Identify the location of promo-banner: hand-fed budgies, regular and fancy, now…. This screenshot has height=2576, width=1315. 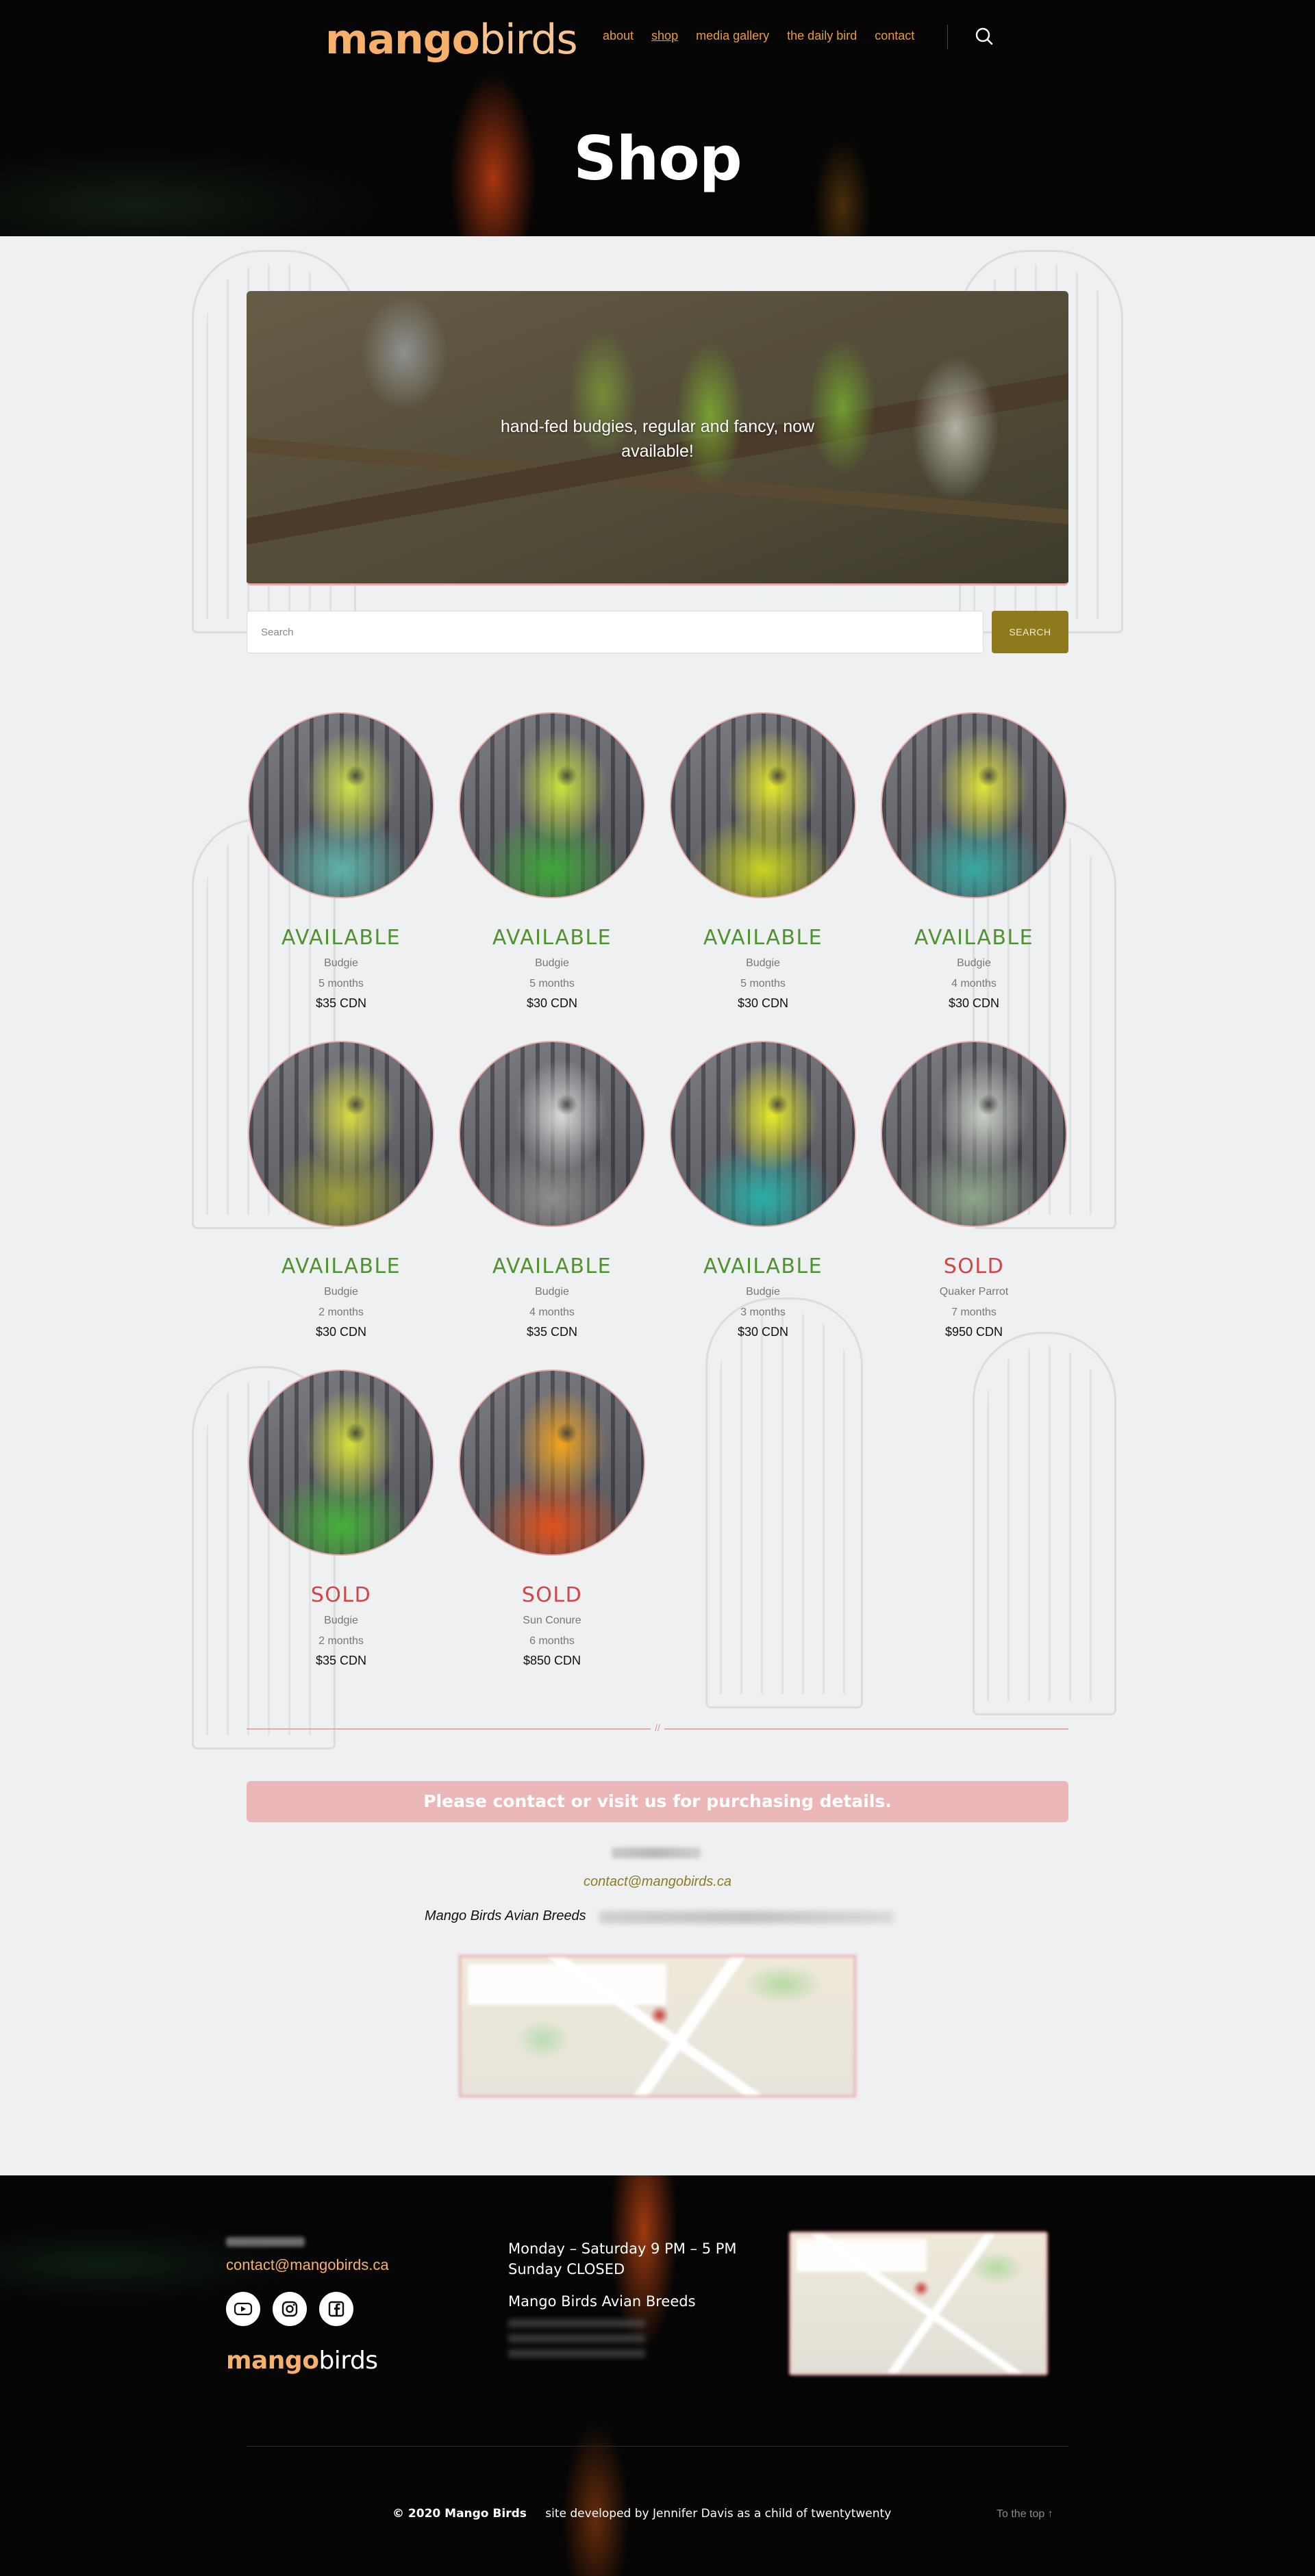
(657, 438).